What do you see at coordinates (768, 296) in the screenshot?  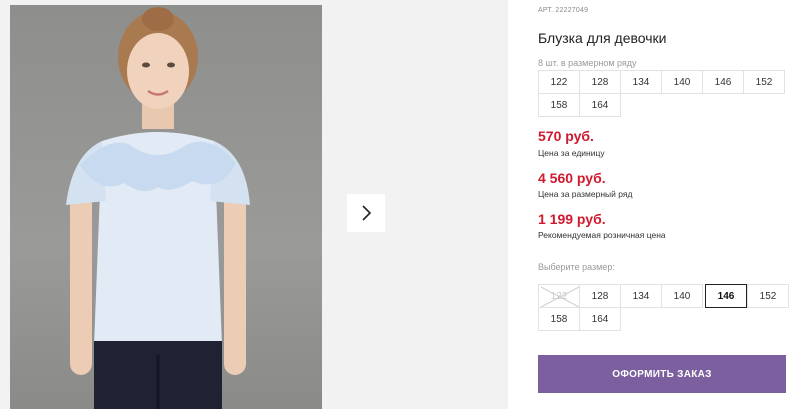 I see `size-option: 152` at bounding box center [768, 296].